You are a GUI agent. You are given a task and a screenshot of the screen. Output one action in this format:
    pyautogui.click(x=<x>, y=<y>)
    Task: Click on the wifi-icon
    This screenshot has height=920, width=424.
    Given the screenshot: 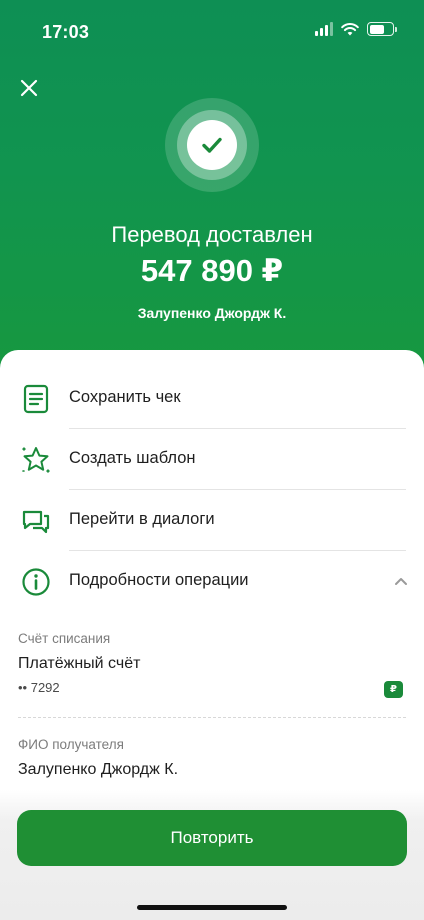 What is the action you would take?
    pyautogui.click(x=350, y=29)
    